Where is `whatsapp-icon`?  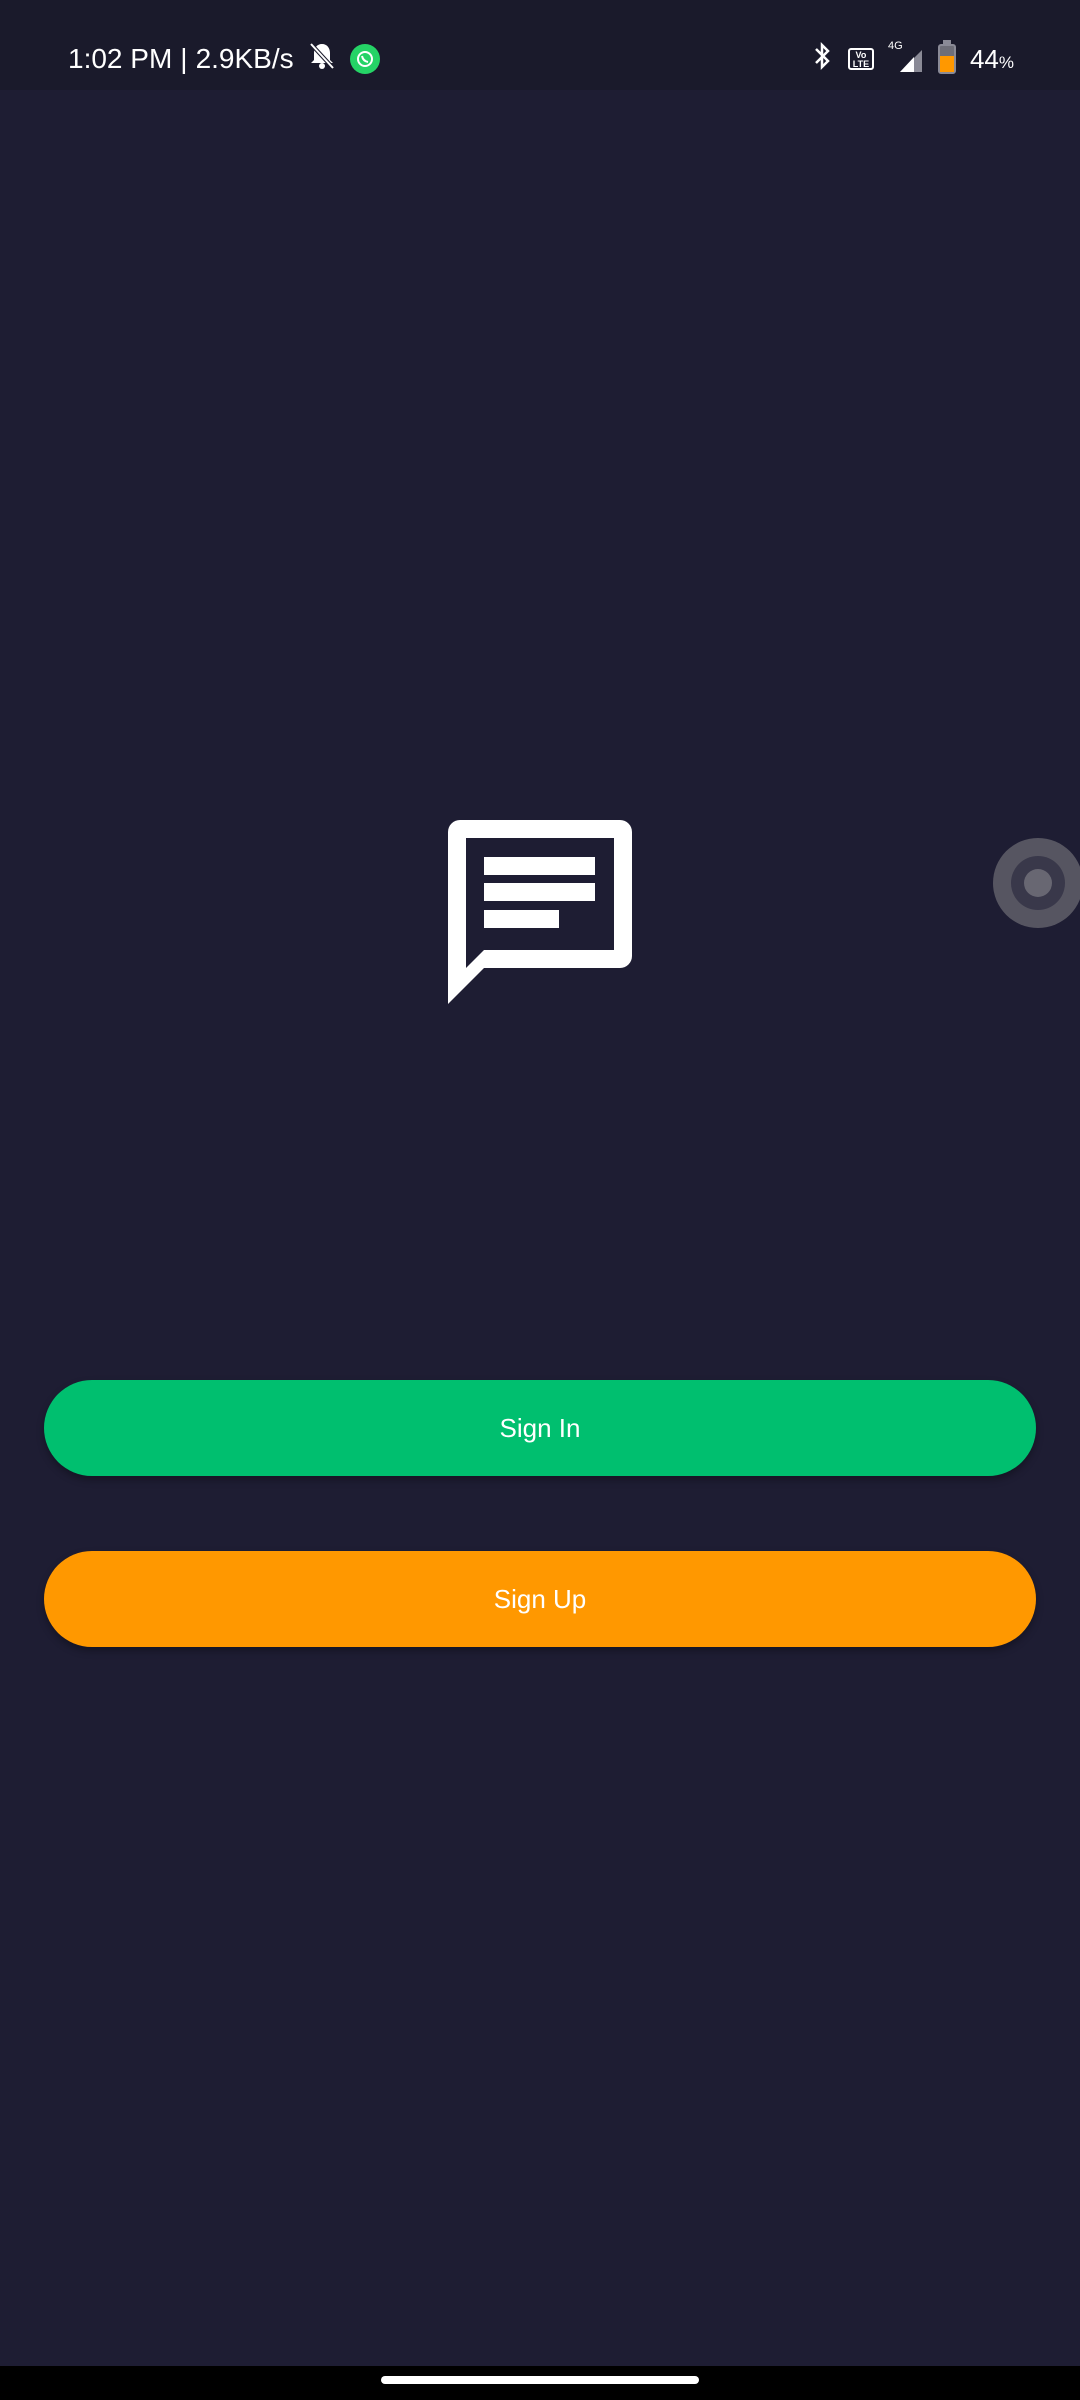 whatsapp-icon is located at coordinates (364, 59).